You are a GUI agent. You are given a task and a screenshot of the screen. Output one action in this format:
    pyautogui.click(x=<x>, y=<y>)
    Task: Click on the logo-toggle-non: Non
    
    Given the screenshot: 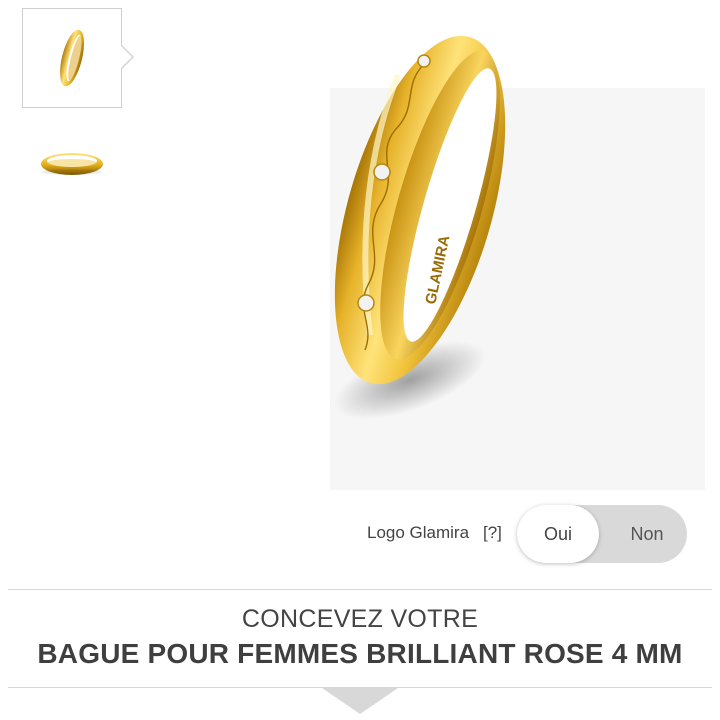 What is the action you would take?
    pyautogui.click(x=647, y=534)
    